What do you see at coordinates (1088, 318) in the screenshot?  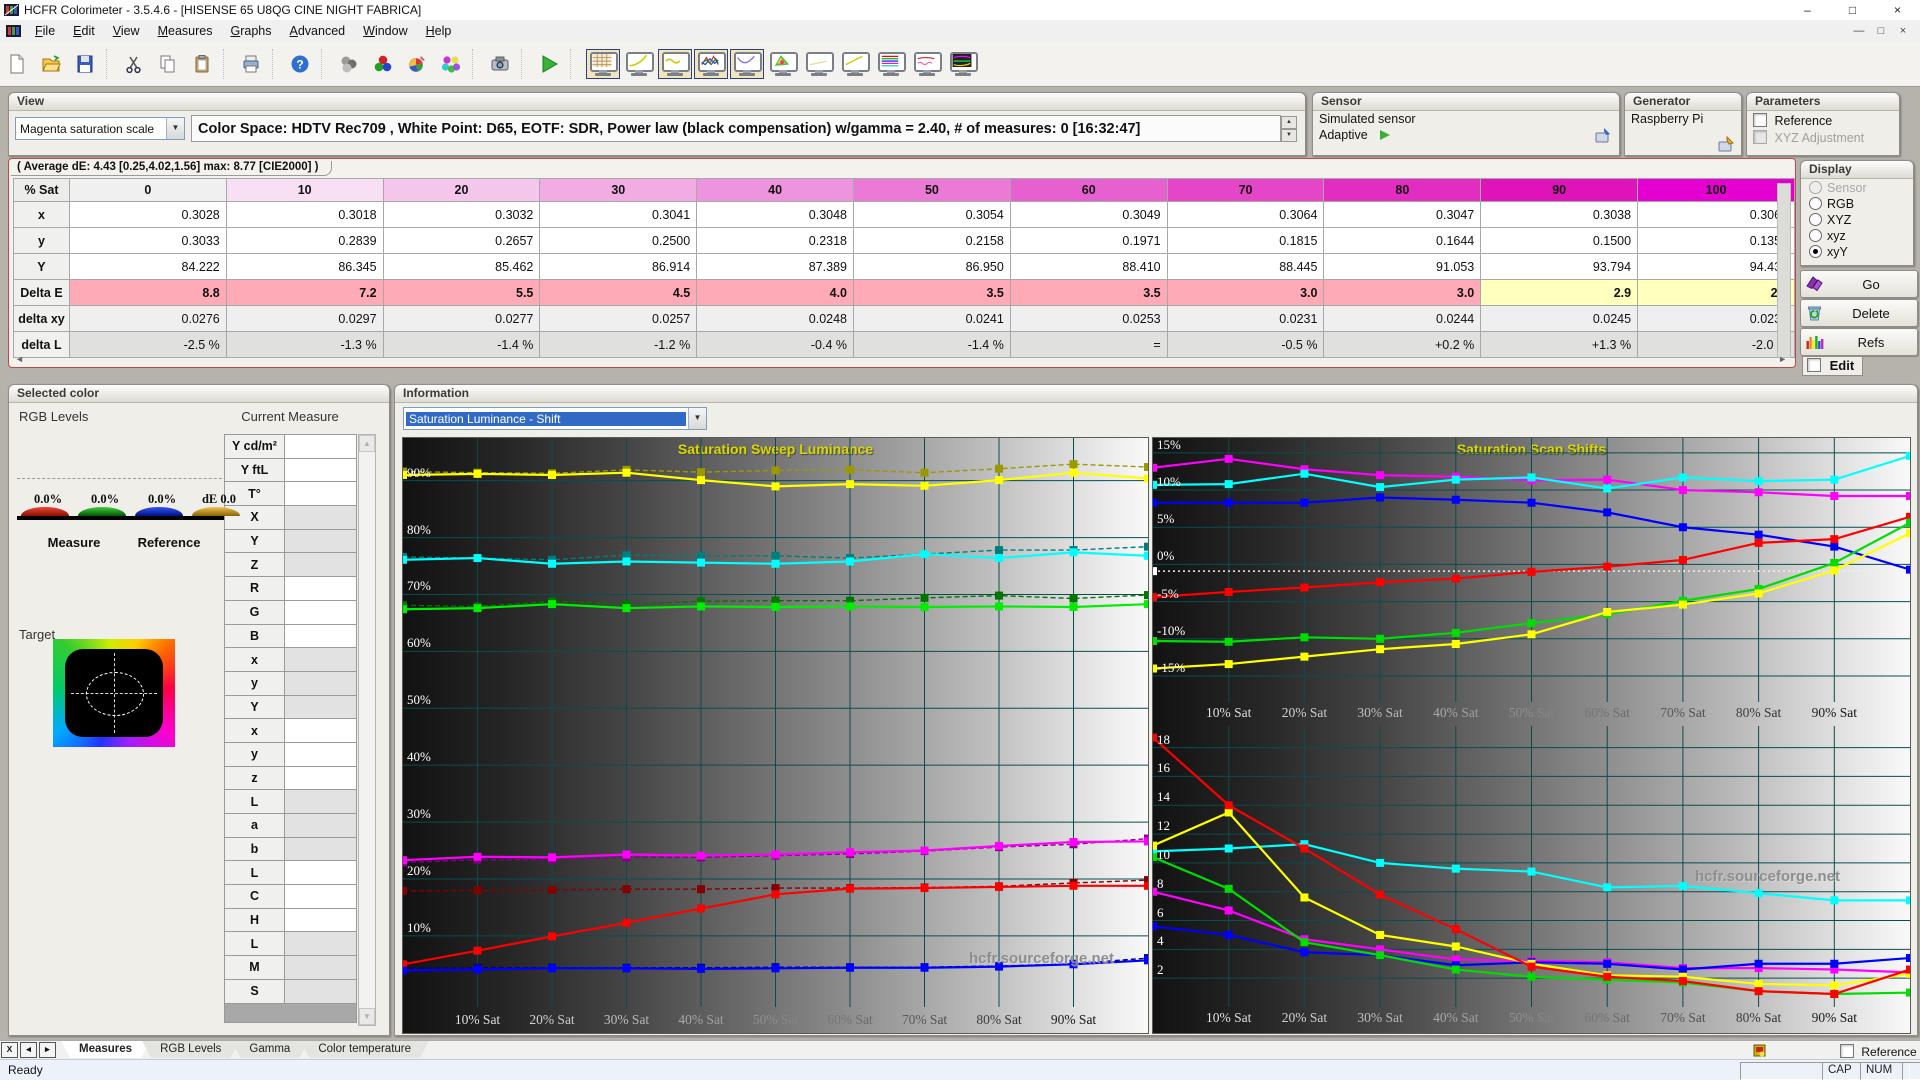 I see `measures-cell: 0.0253` at bounding box center [1088, 318].